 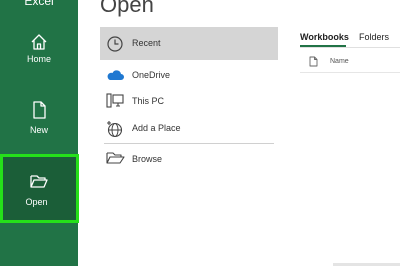 What do you see at coordinates (350, 47) in the screenshot?
I see `tabs-rule` at bounding box center [350, 47].